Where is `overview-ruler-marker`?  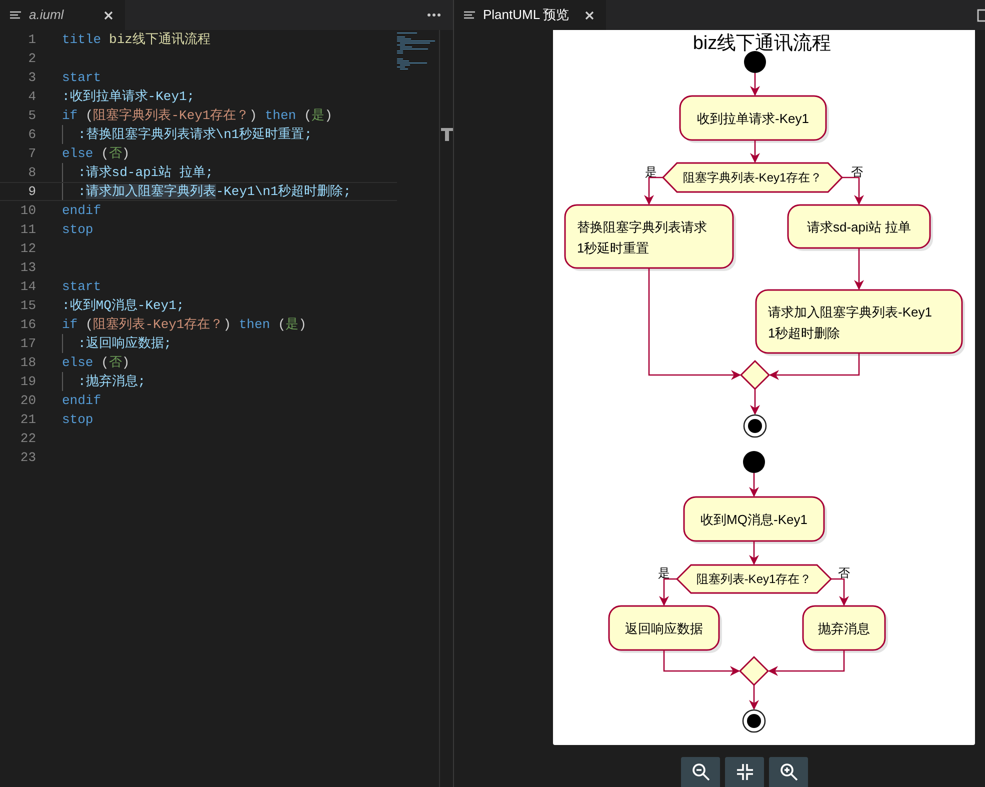 overview-ruler-marker is located at coordinates (447, 134).